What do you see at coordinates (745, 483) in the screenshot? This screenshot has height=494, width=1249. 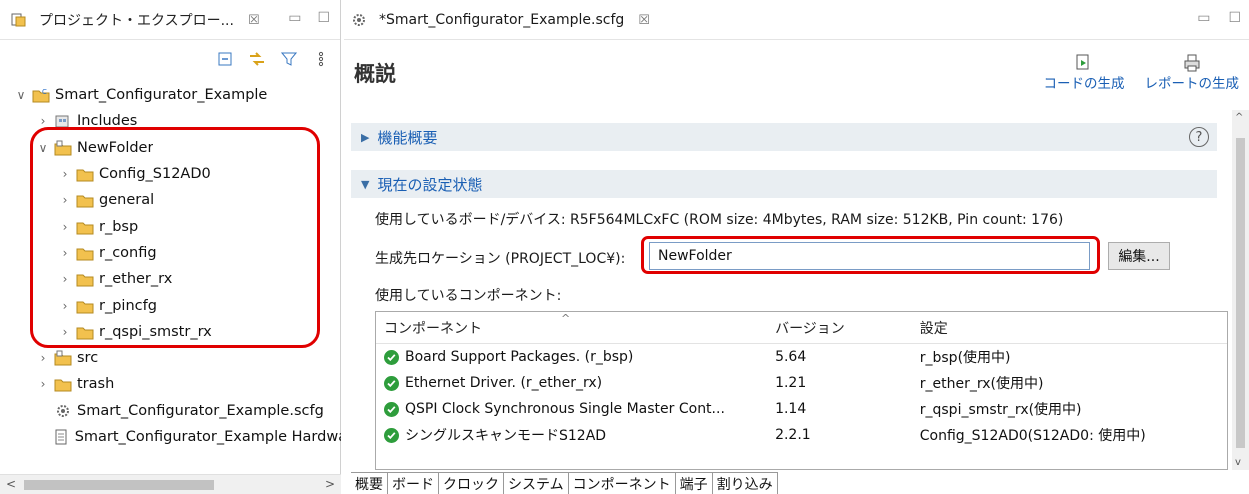 I see `page-tab-6: 割り込み` at bounding box center [745, 483].